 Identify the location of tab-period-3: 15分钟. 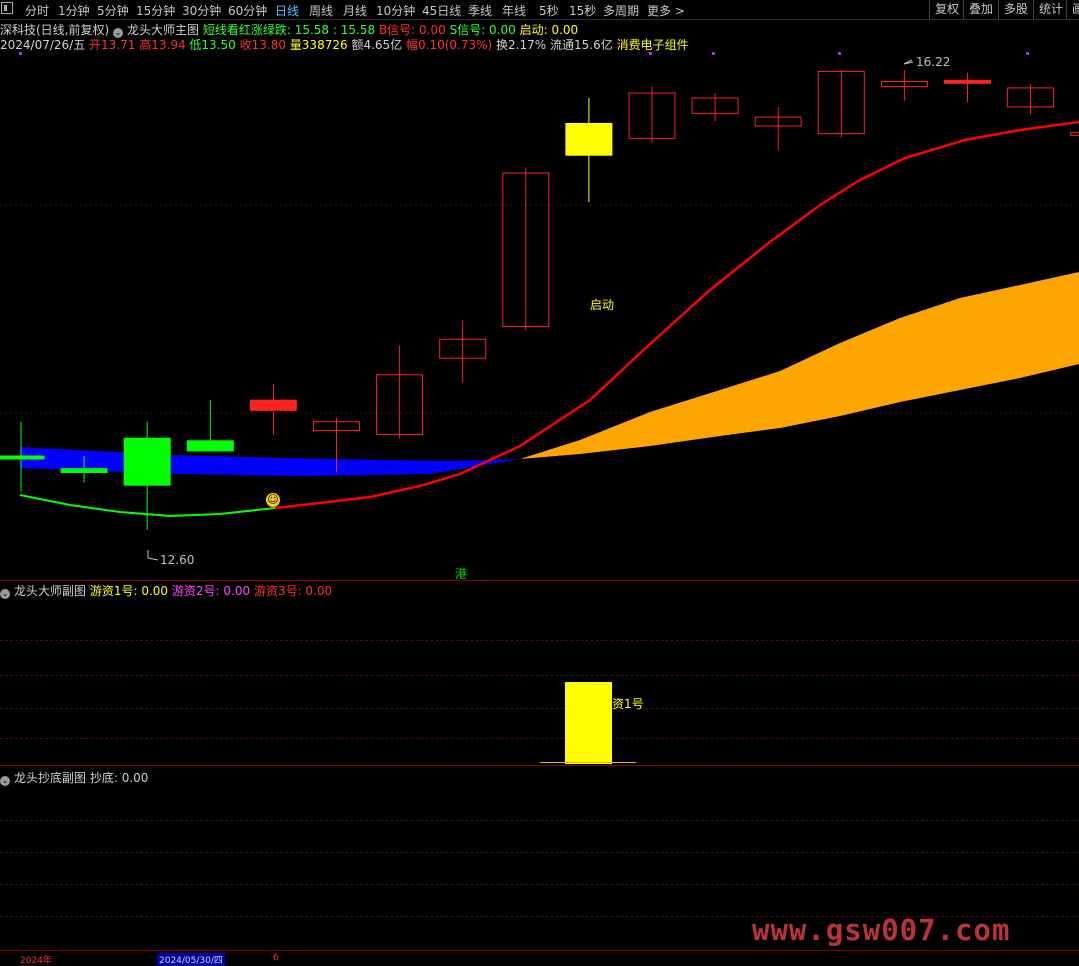
(155, 10).